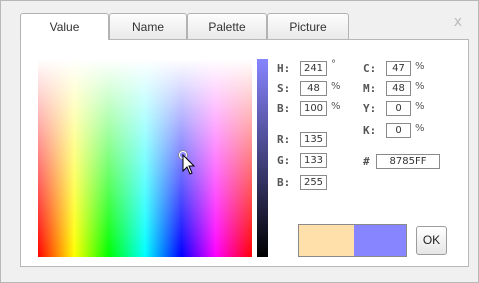  Describe the element at coordinates (284, 68) in the screenshot. I see `h-label: H:` at that location.